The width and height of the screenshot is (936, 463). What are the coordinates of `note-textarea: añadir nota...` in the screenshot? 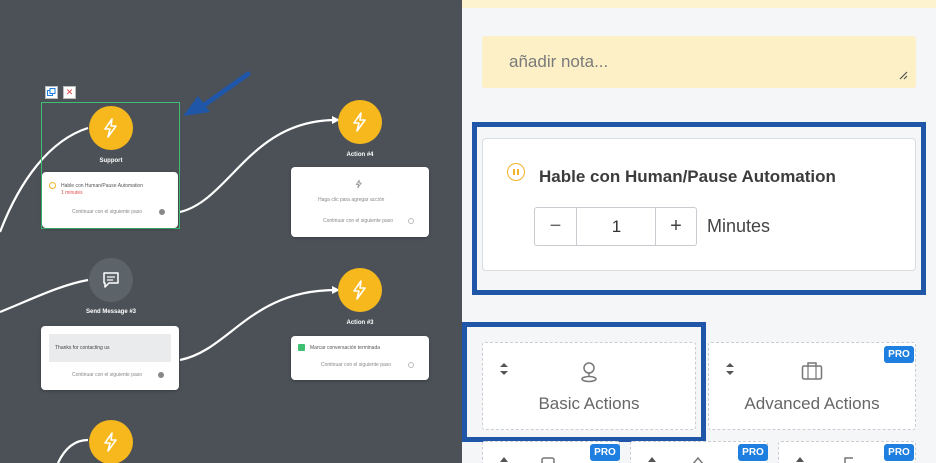 It's located at (699, 62).